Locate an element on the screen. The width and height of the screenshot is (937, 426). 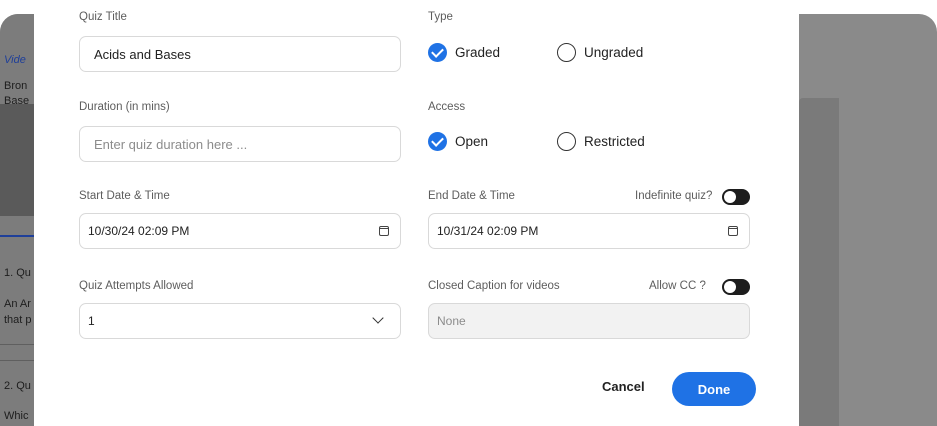
background-text: Vide is located at coordinates (15, 60).